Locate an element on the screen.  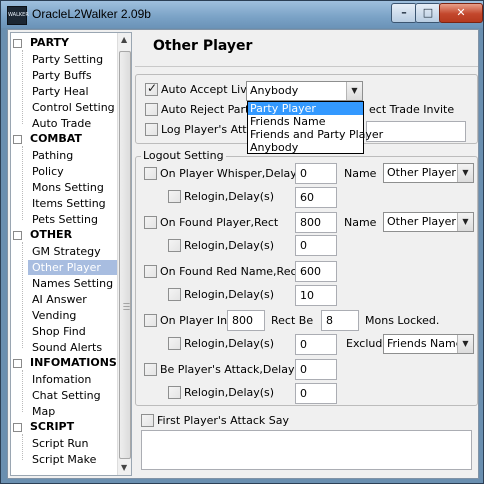
maximize-icon: □ is located at coordinates (428, 12).